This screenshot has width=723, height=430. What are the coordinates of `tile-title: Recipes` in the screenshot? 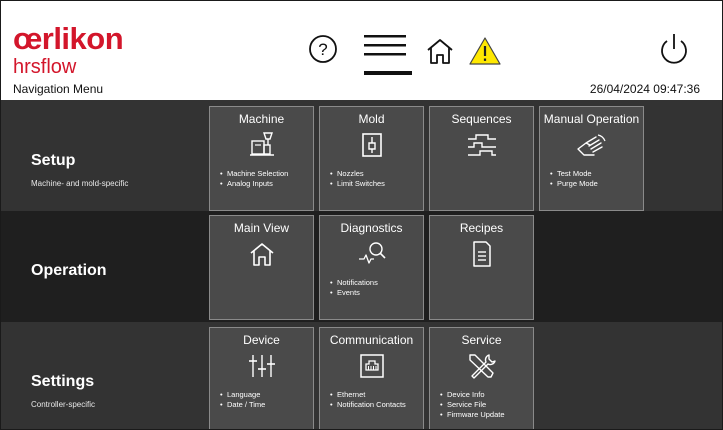 It's located at (481, 228).